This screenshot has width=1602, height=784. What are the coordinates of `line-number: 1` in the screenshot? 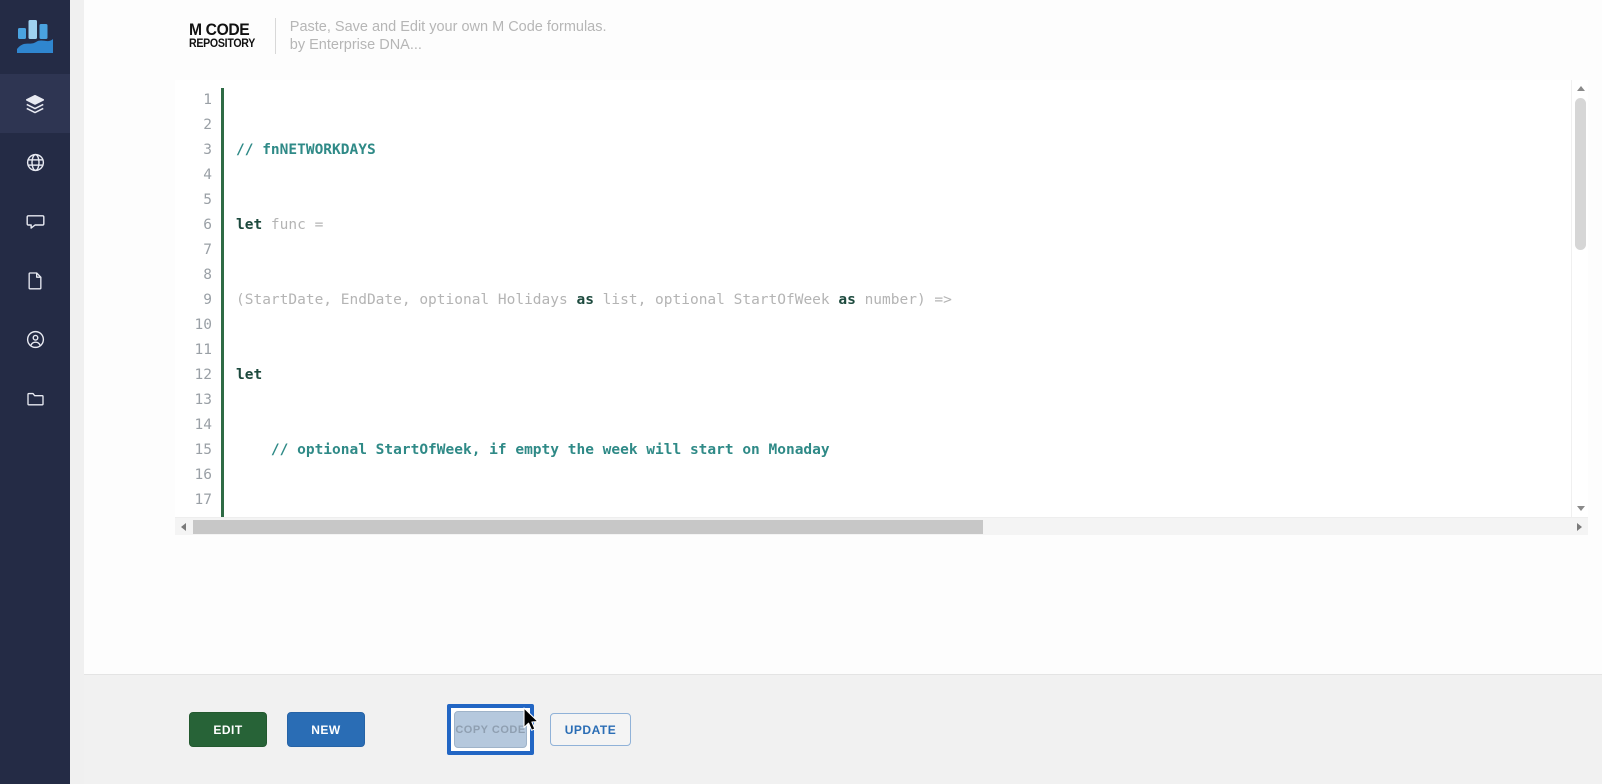 It's located at (207, 100).